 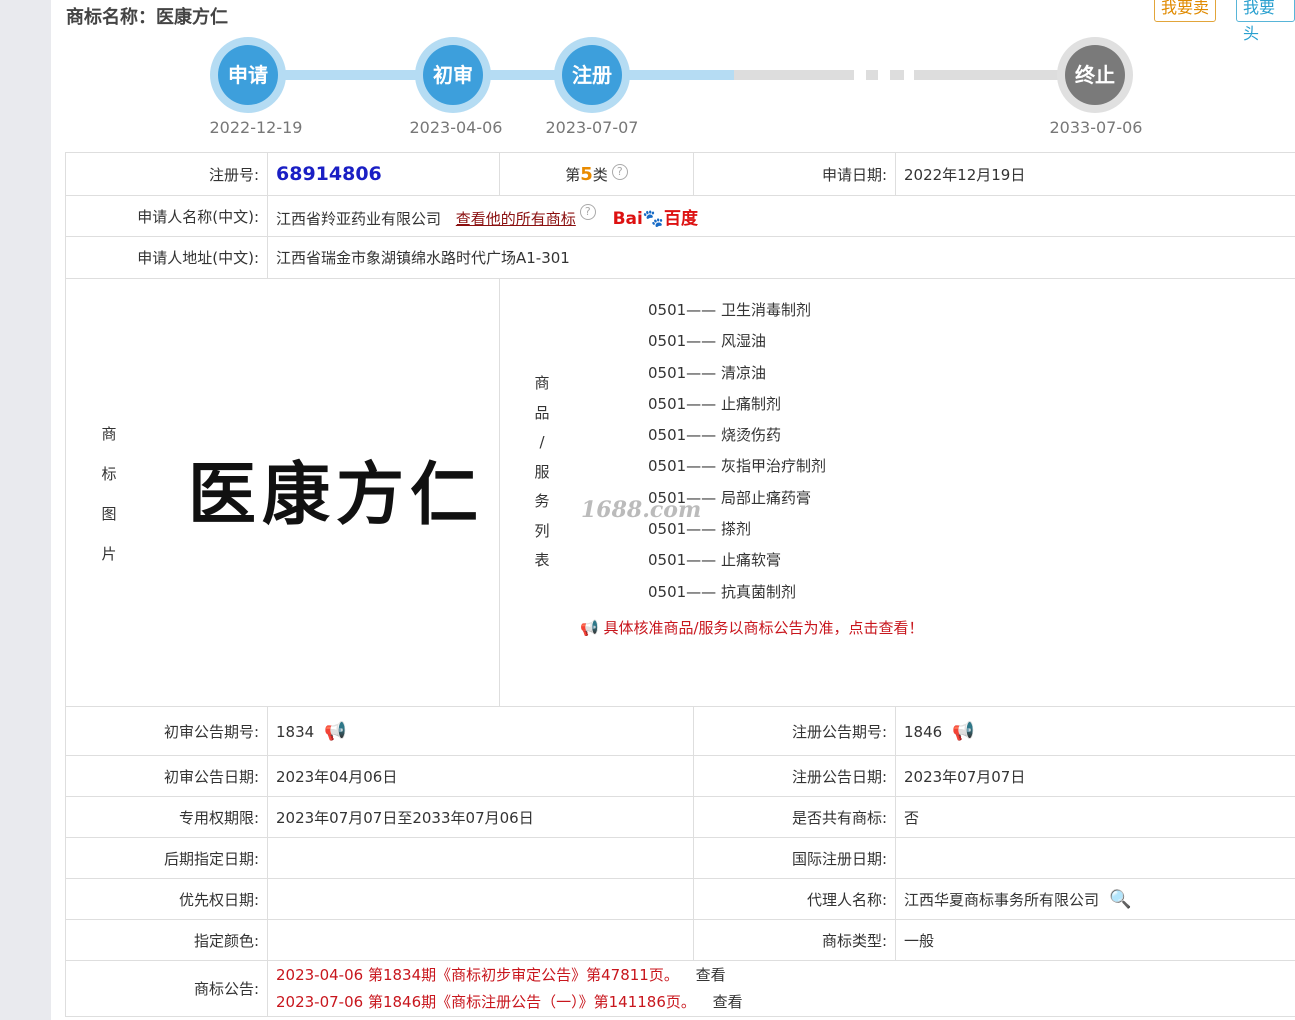 What do you see at coordinates (1095, 776) in the screenshot?
I see `reg-pub-date-value: 2023年07月07日` at bounding box center [1095, 776].